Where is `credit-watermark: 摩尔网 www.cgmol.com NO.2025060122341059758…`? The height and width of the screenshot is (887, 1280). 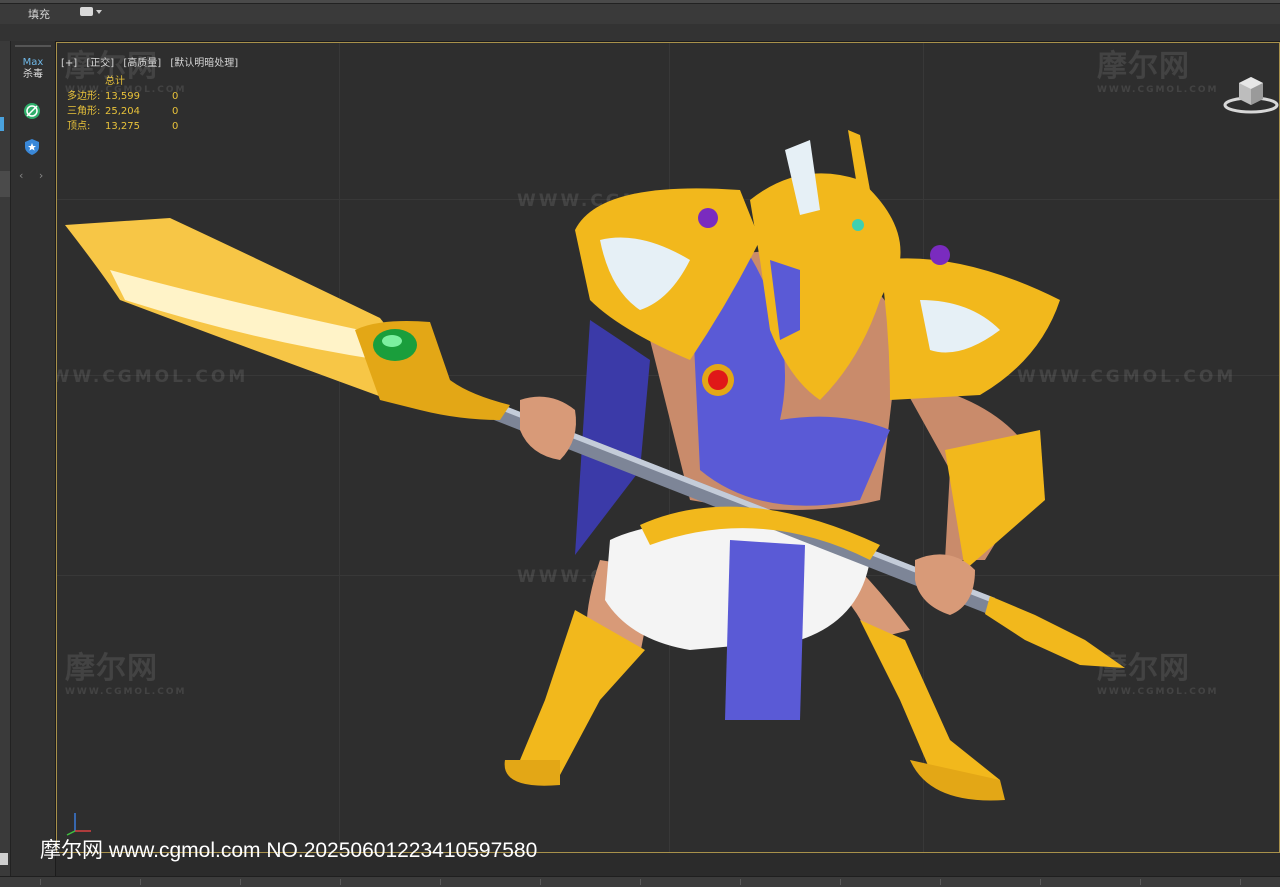 credit-watermark: 摩尔网 www.cgmol.com NO.2025060122341059758… is located at coordinates (289, 850).